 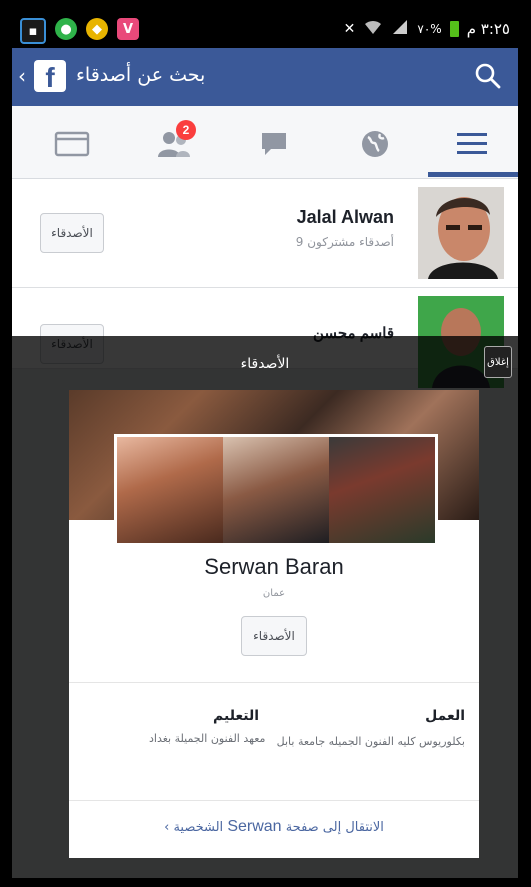 What do you see at coordinates (265, 233) in the screenshot?
I see `list-item: الأصدقاء Jalal Alwan 9 أصدقاء مشتركون` at bounding box center [265, 233].